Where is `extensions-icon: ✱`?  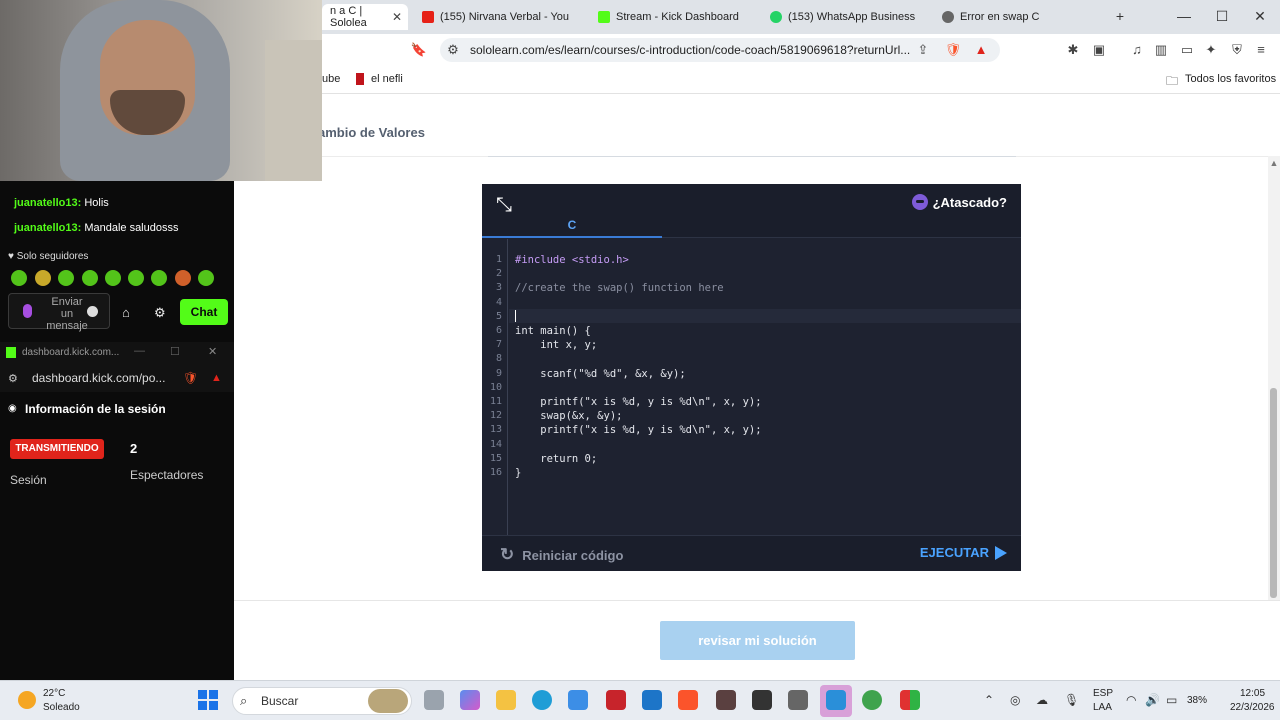
extensions-icon: ✱ is located at coordinates (1073, 50).